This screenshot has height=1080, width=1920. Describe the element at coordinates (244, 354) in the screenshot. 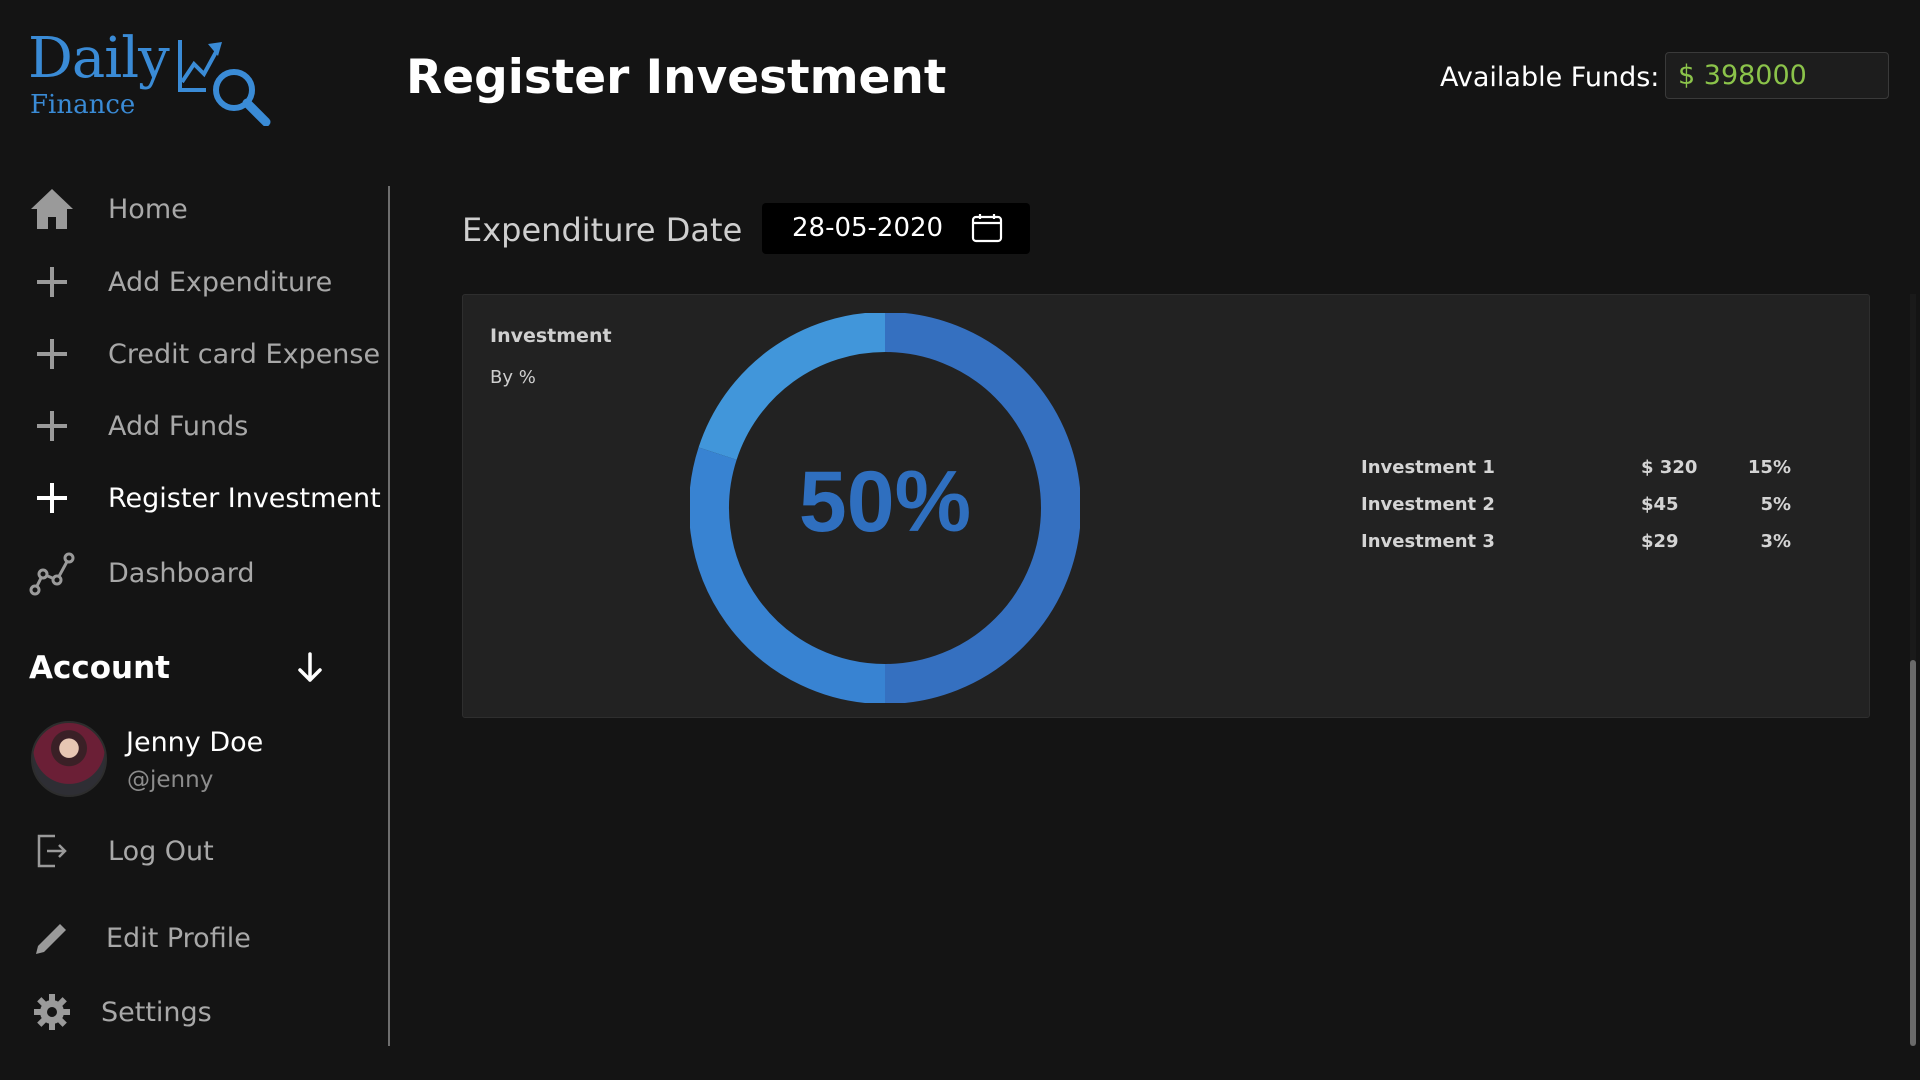

I see `sidebar-item-label: Credit card Expense` at that location.